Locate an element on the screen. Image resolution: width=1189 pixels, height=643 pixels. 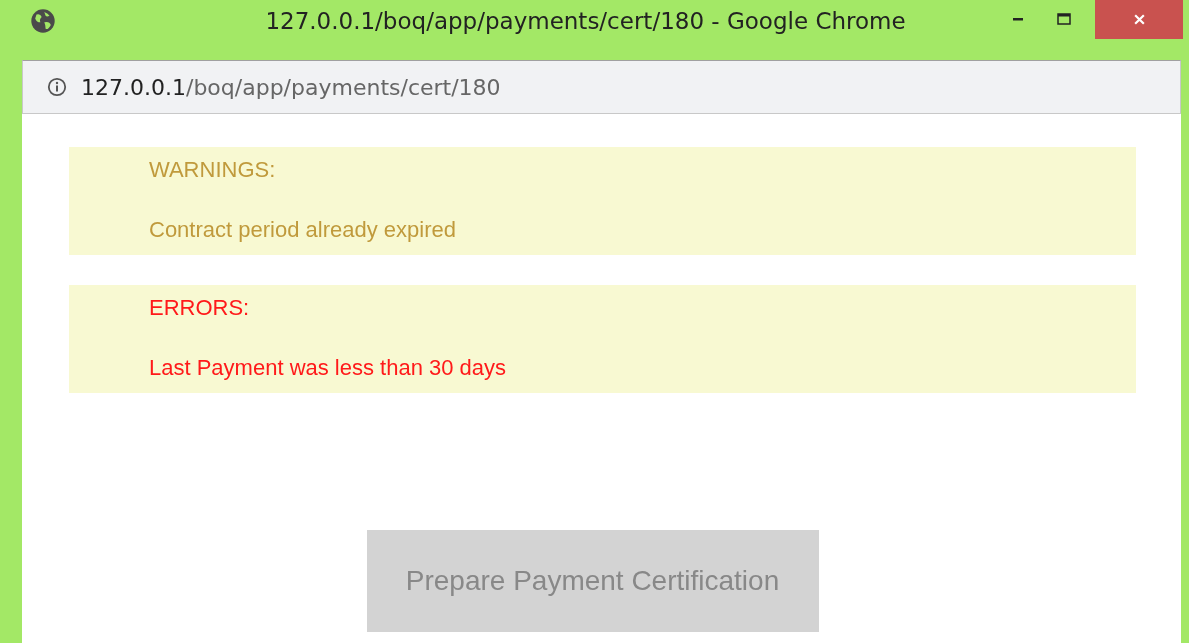
panel-message: Contract period already expired is located at coordinates (303, 230).